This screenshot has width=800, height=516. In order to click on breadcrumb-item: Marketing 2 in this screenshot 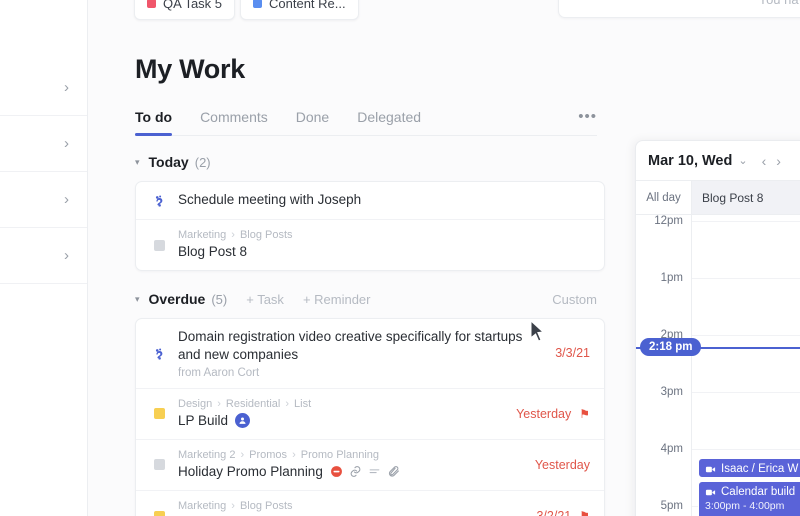, I will do `click(206, 455)`.